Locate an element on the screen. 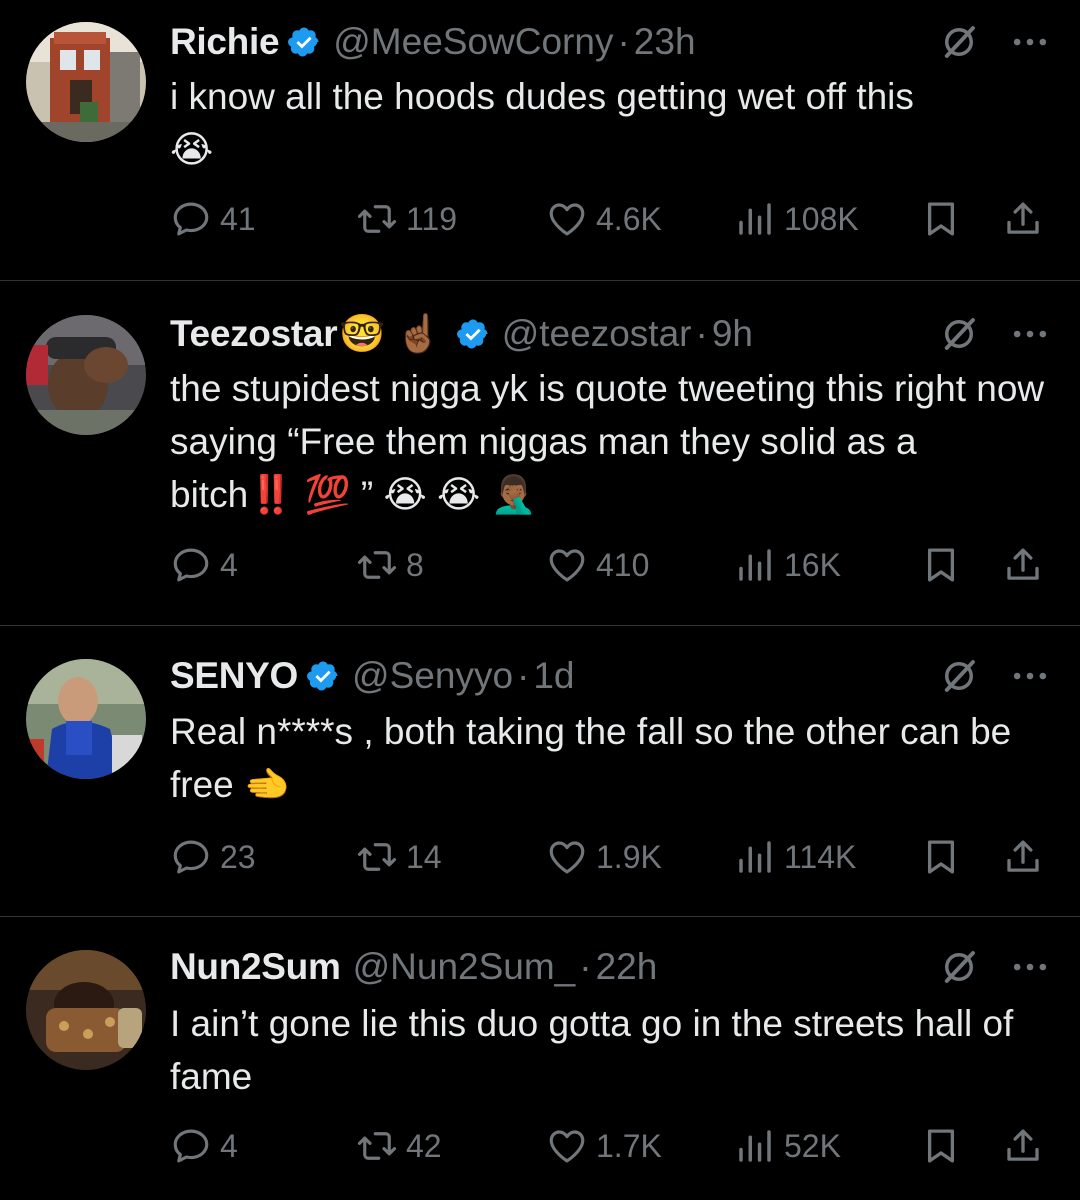  handle: @teezostar is located at coordinates (597, 334).